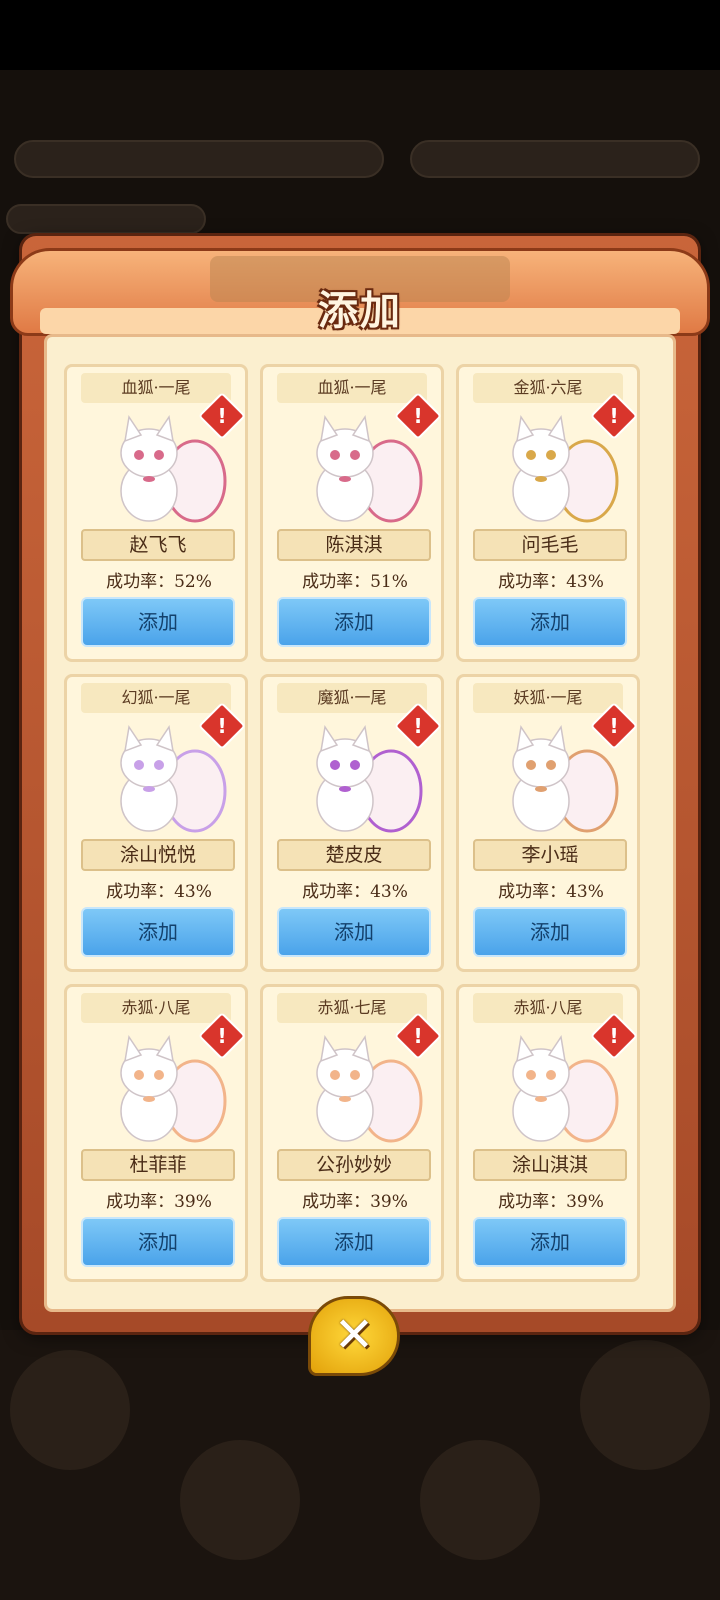 The width and height of the screenshot is (720, 1600). Describe the element at coordinates (550, 1165) in the screenshot. I see `fox-name: 涂山淇淇` at that location.